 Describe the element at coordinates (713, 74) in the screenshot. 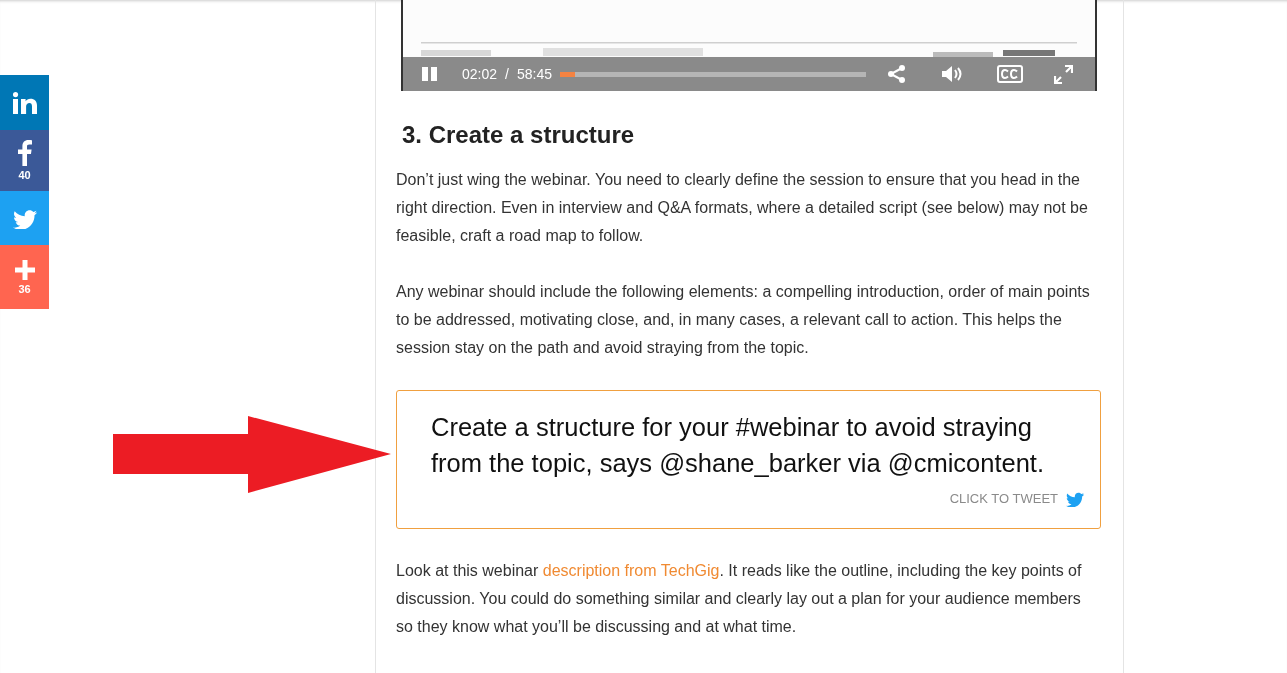

I see `progress-track` at that location.